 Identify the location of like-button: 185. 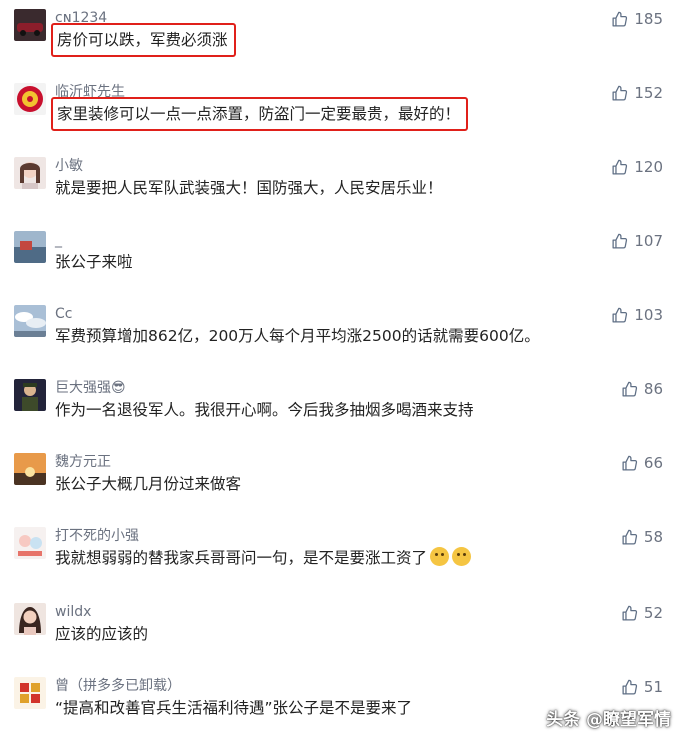
(637, 19).